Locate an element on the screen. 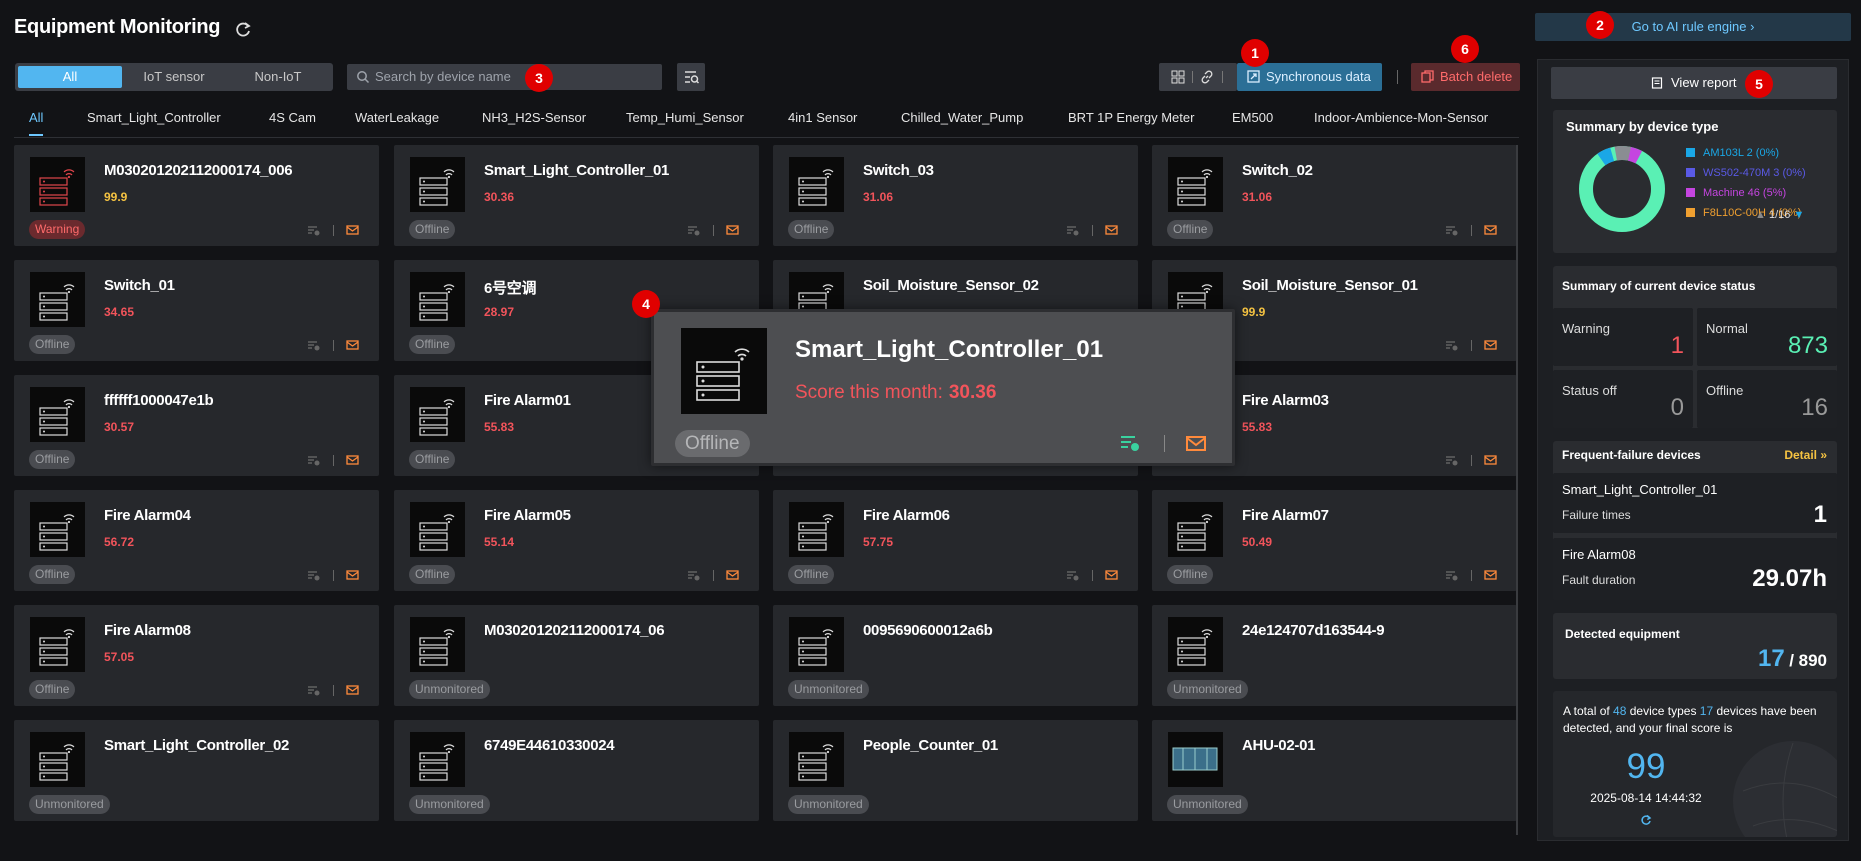  tab-nh3-h2s-sensor: NH3_H2S-Sensor is located at coordinates (534, 117).